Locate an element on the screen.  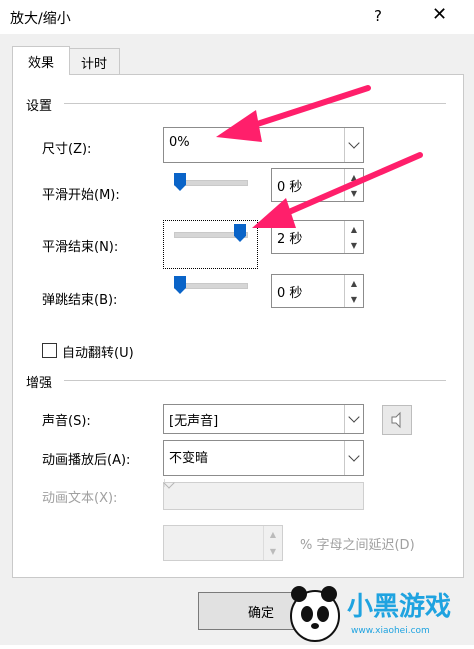
watermark-logo: 小黑游戏 www.xiaohei.com is located at coordinates (379, 611).